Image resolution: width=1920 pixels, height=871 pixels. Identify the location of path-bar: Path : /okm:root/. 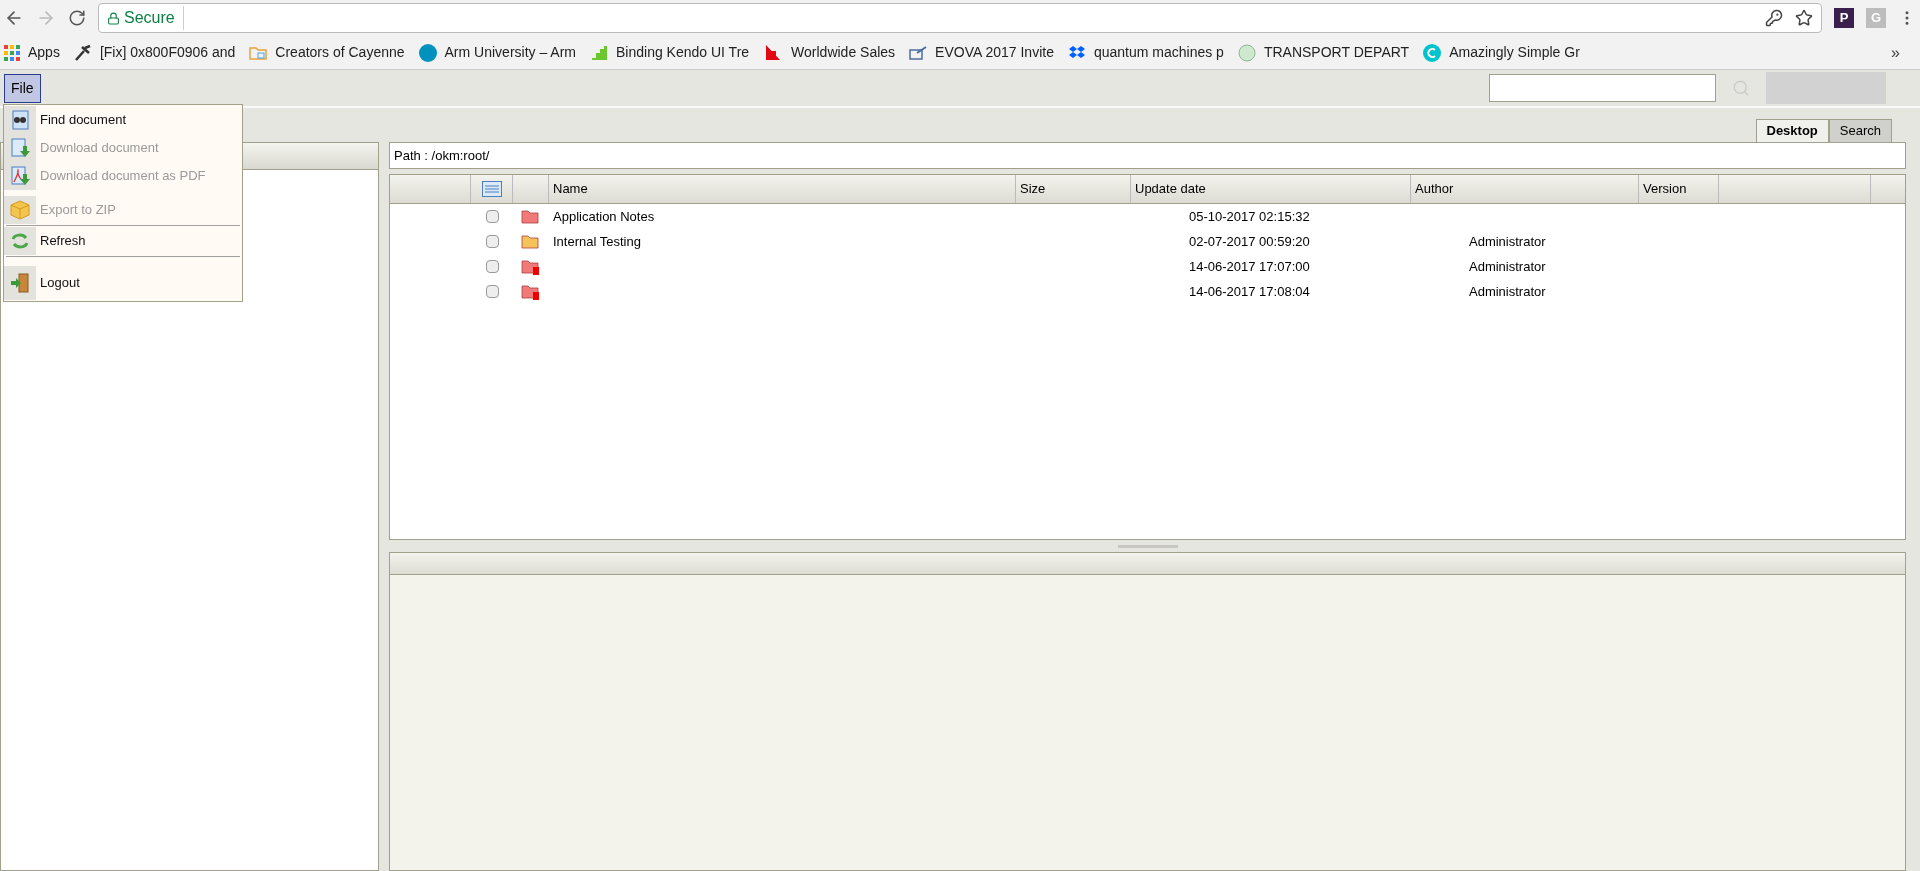
(1147, 155).